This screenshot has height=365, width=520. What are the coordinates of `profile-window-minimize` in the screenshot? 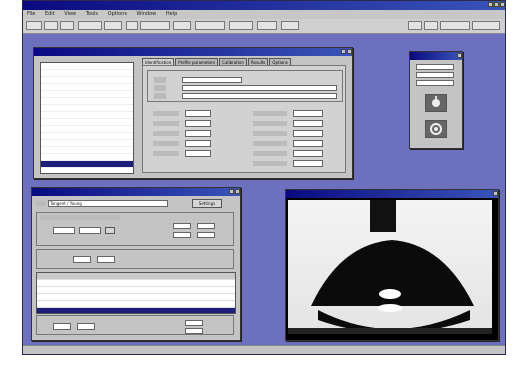 It's located at (343, 51).